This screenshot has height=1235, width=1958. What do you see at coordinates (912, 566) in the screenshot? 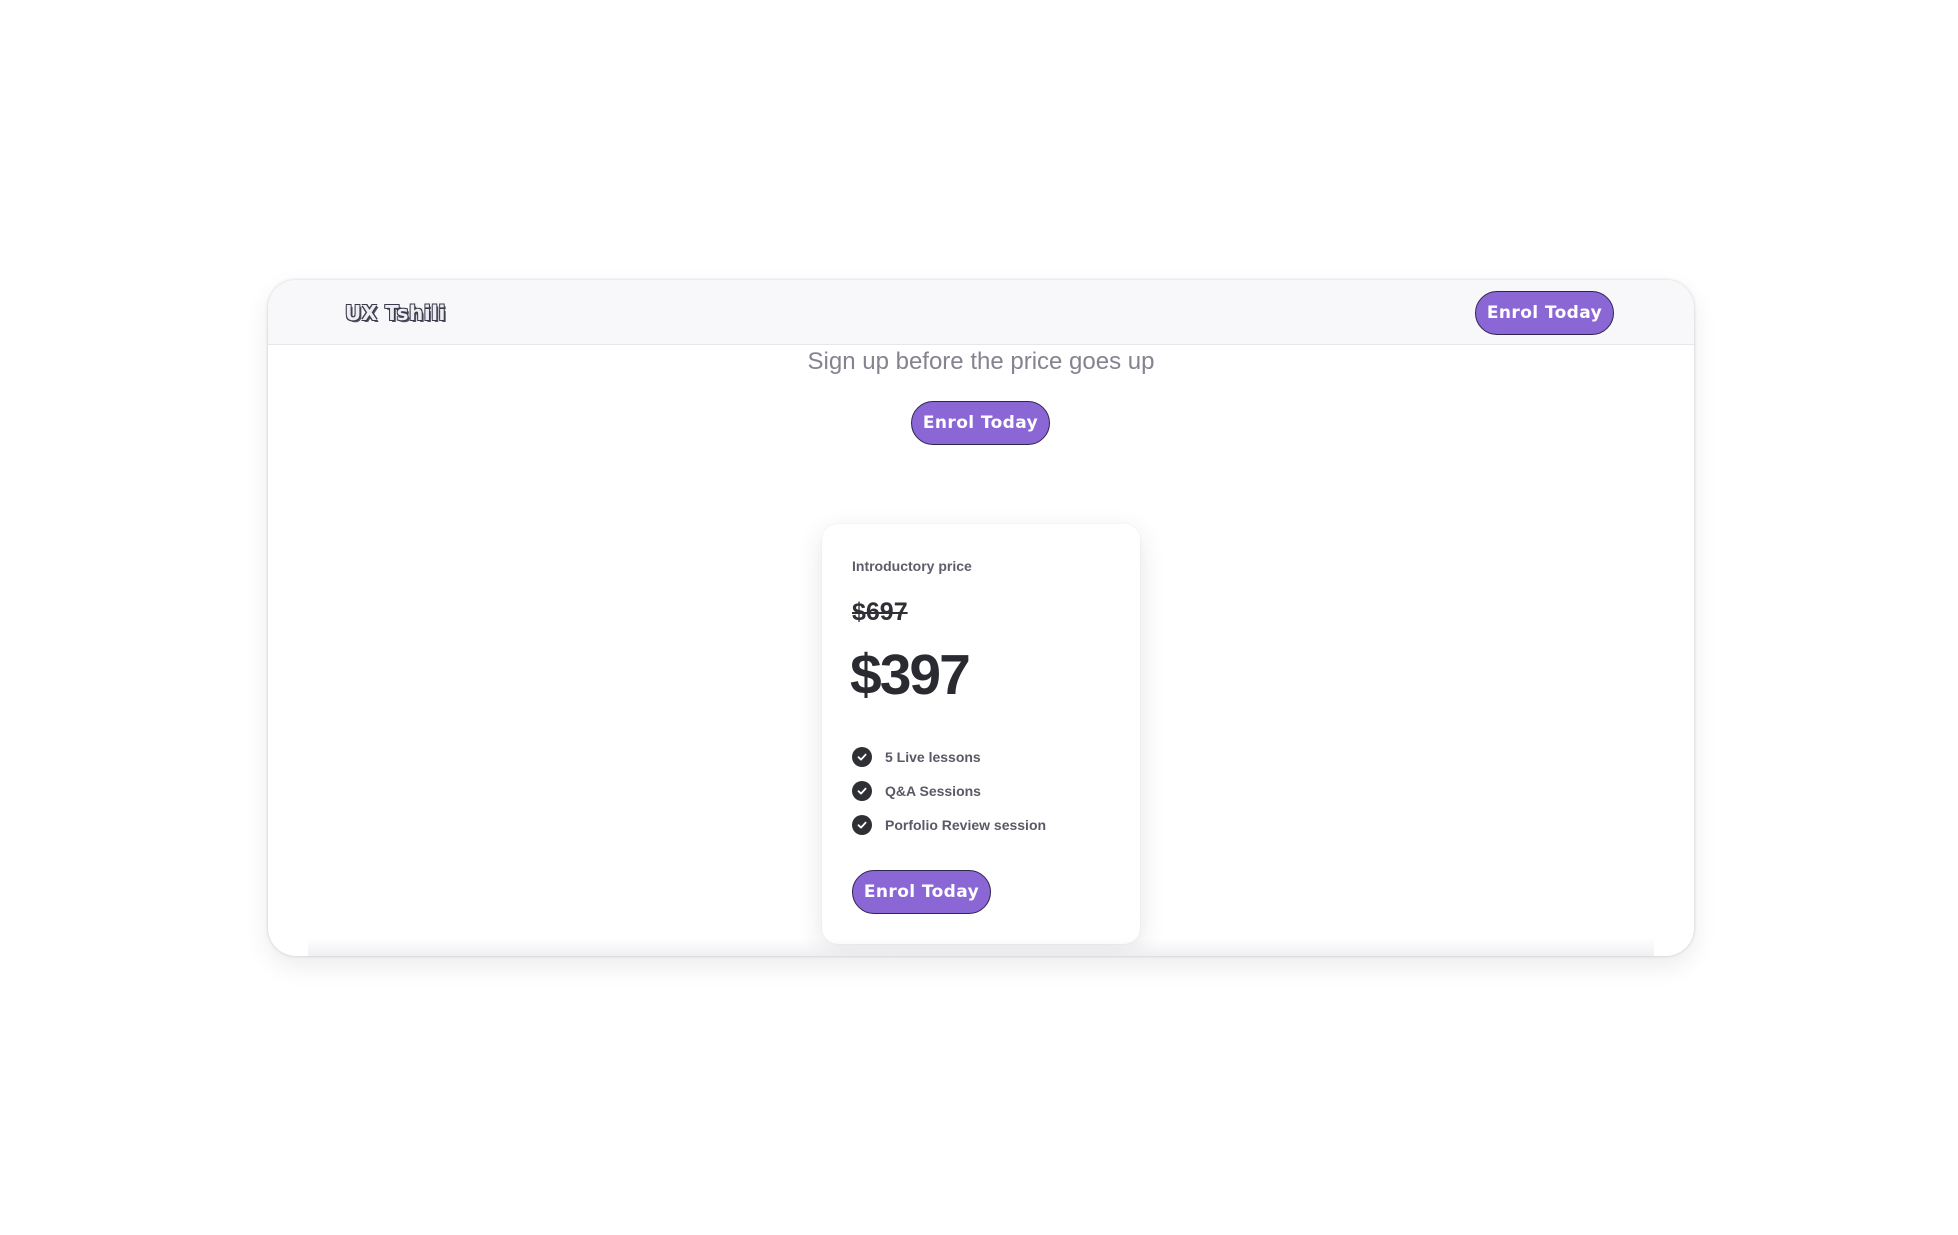
I see `pricing-tagline: Introductory price` at bounding box center [912, 566].